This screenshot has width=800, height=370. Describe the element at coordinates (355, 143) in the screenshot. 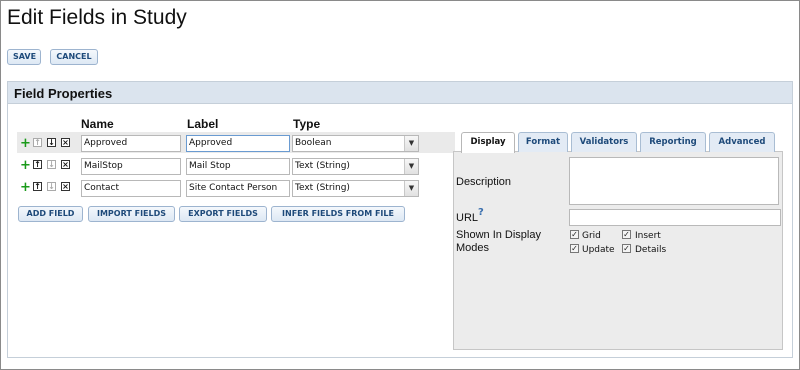

I see `field-type-select: Boolean ▼` at that location.